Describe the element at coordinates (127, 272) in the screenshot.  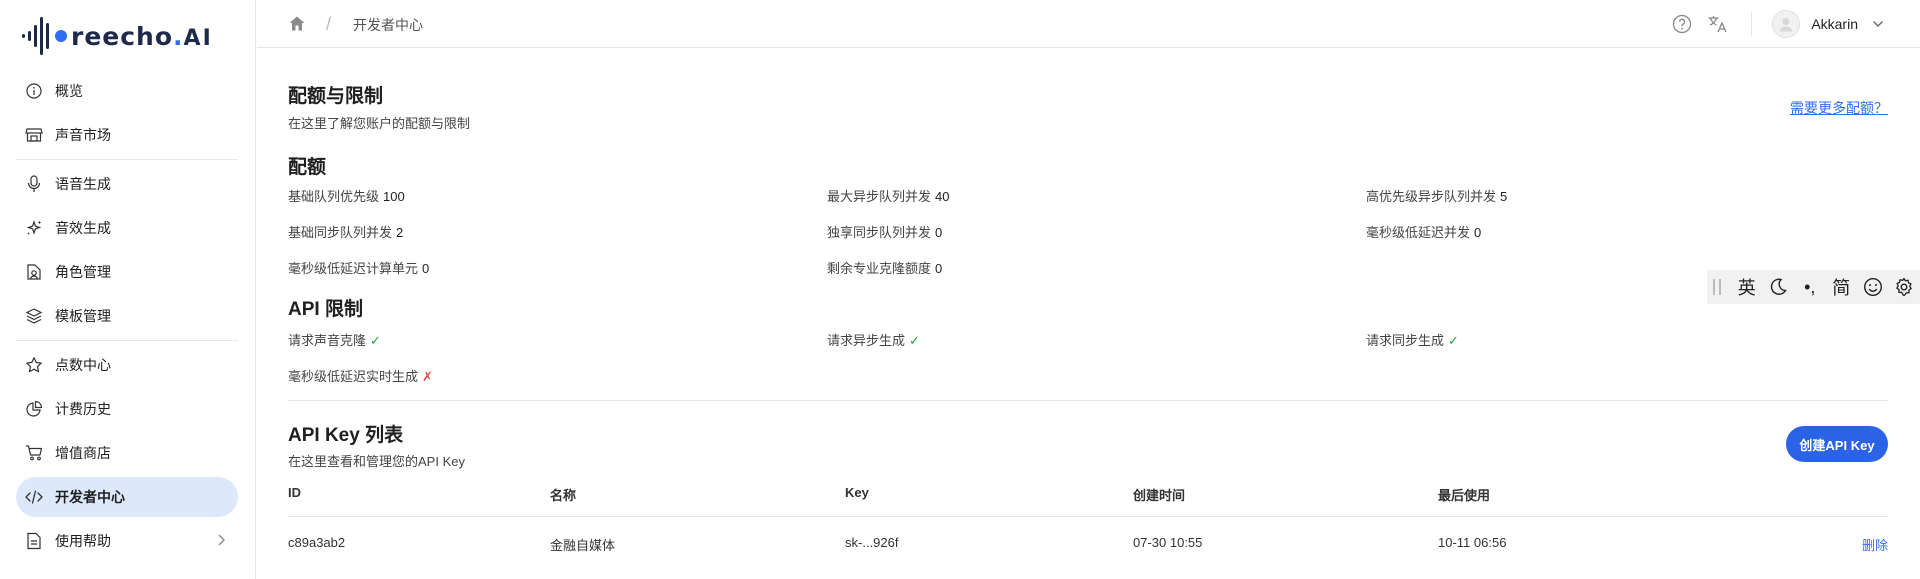
I see `sidebar-item-character-management: 角色管理` at that location.